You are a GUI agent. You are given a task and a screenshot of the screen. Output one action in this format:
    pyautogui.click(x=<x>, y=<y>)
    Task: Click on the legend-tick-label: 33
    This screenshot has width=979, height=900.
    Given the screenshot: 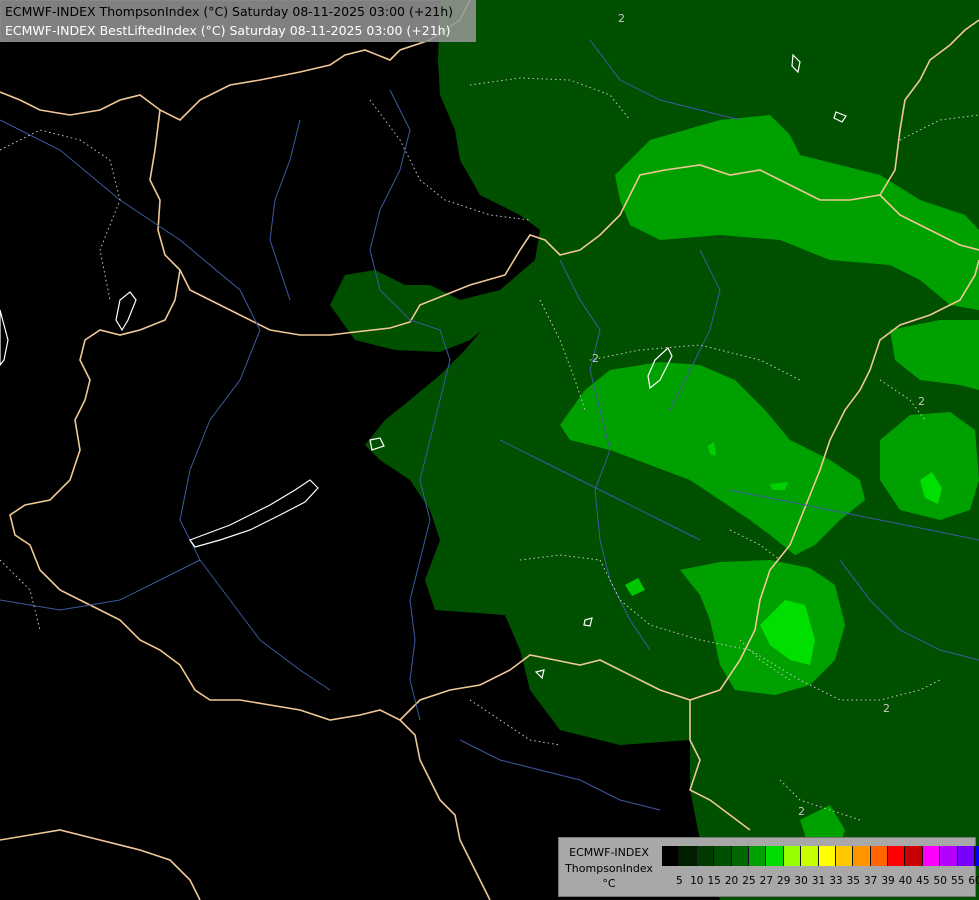 What is the action you would take?
    pyautogui.click(x=836, y=881)
    